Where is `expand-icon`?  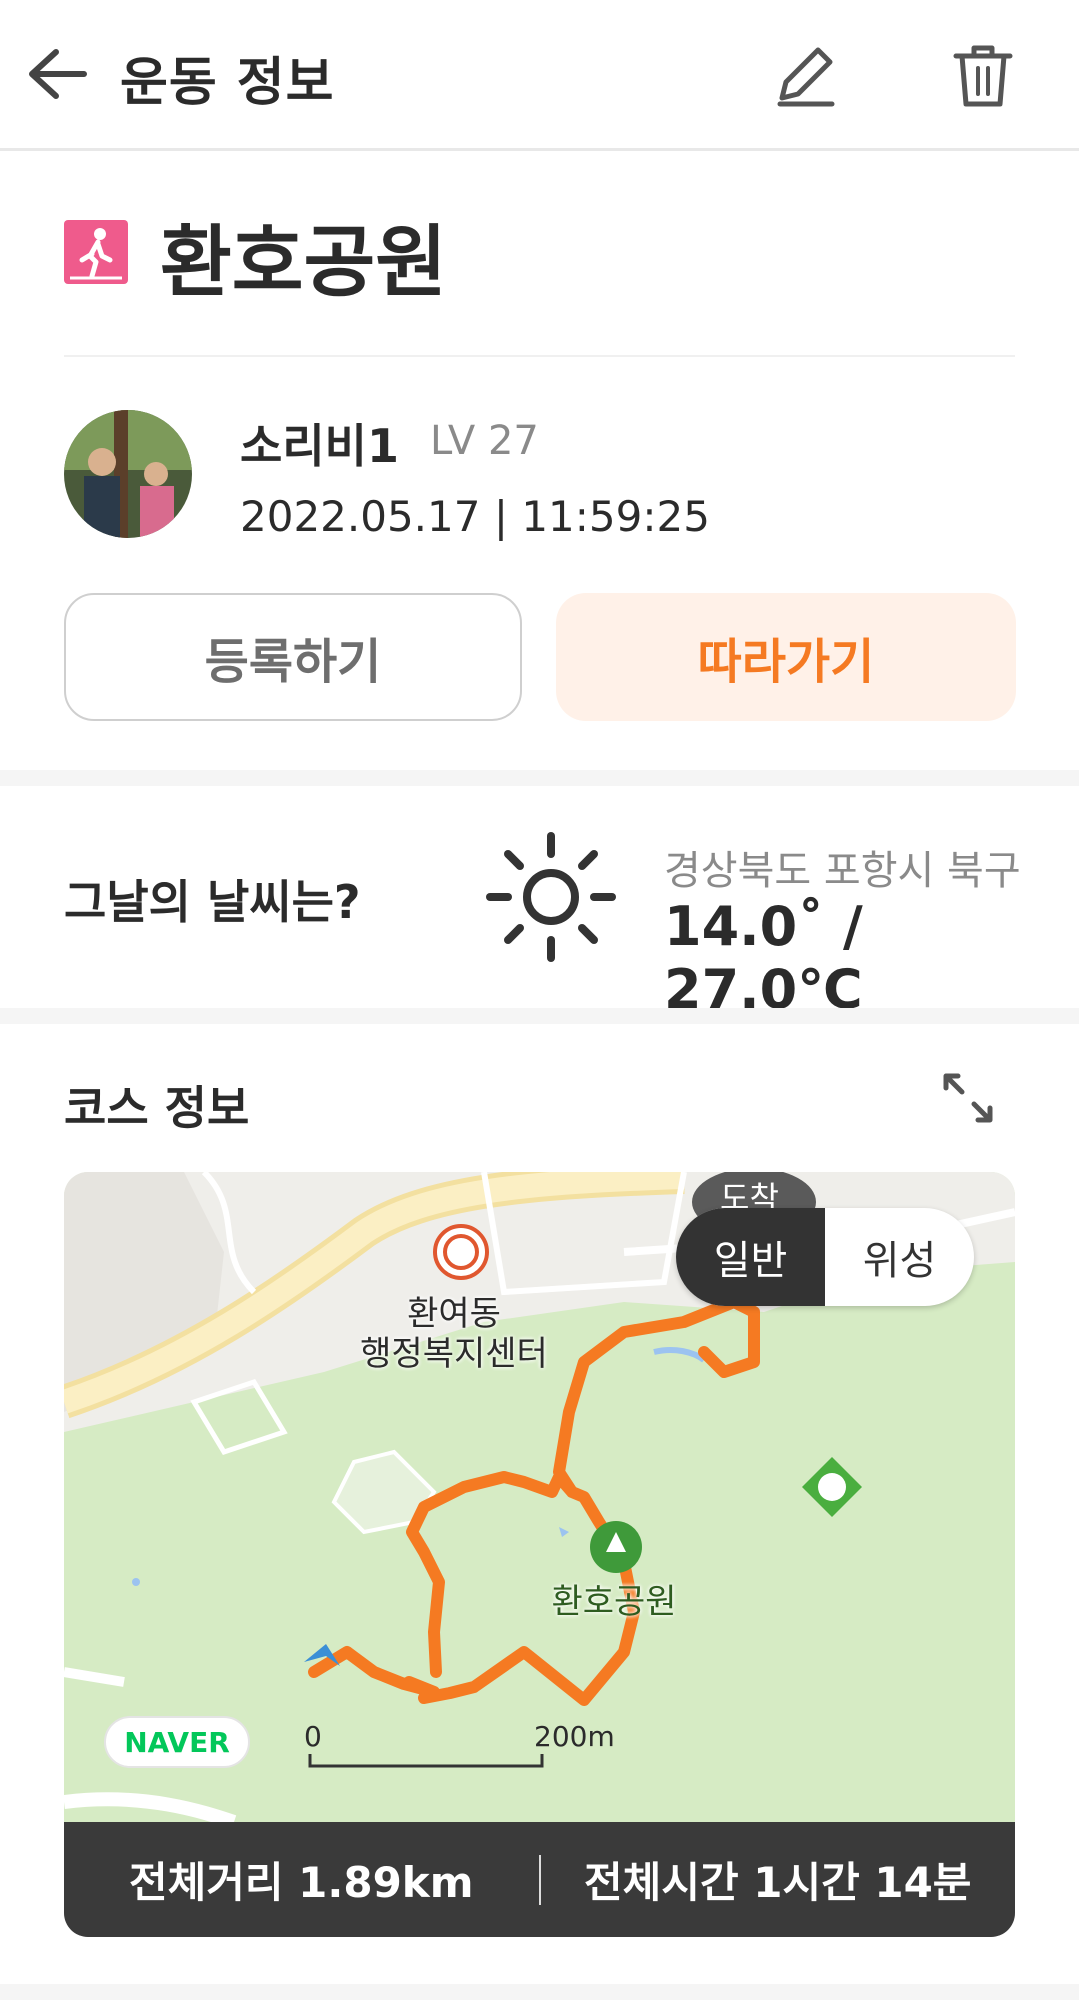
expand-icon is located at coordinates (968, 1098).